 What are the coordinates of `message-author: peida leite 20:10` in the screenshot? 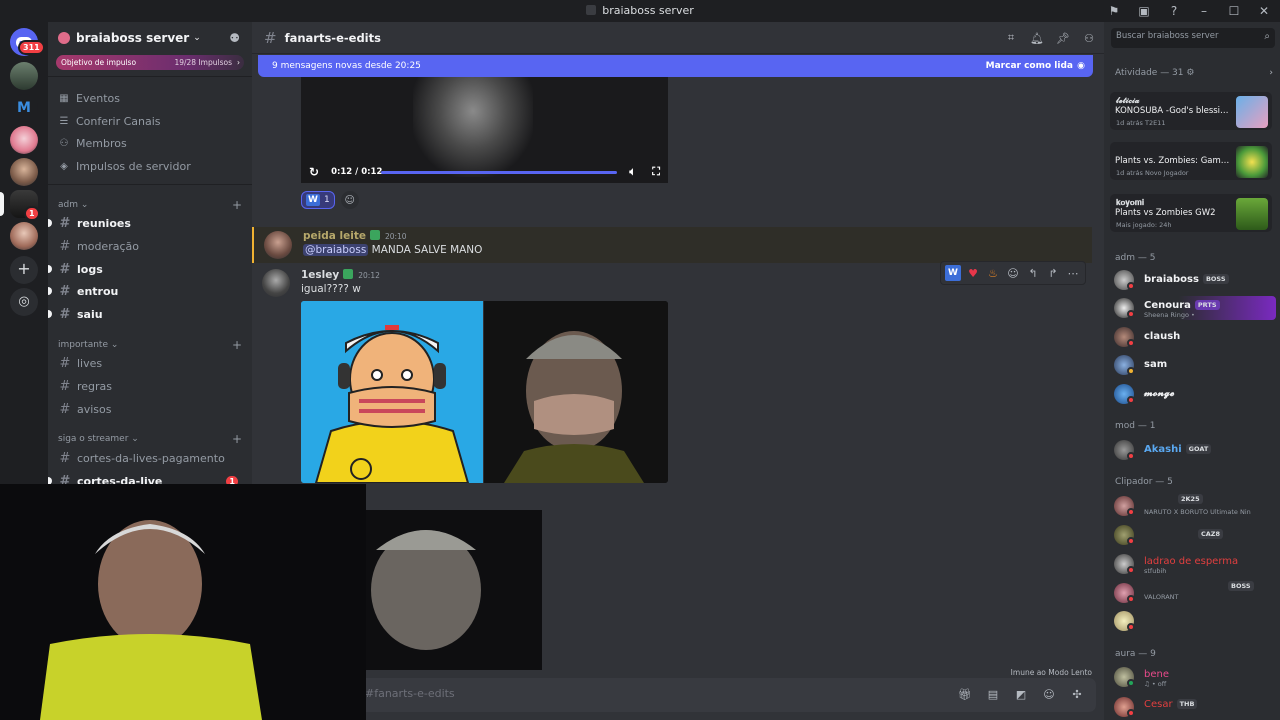 It's located at (355, 236).